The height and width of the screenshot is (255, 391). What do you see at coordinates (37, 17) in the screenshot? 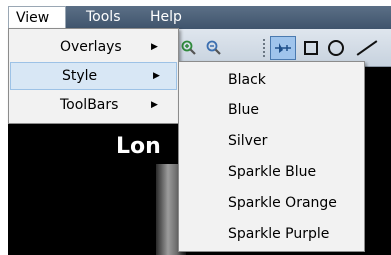
I see `menu-view: View` at bounding box center [37, 17].